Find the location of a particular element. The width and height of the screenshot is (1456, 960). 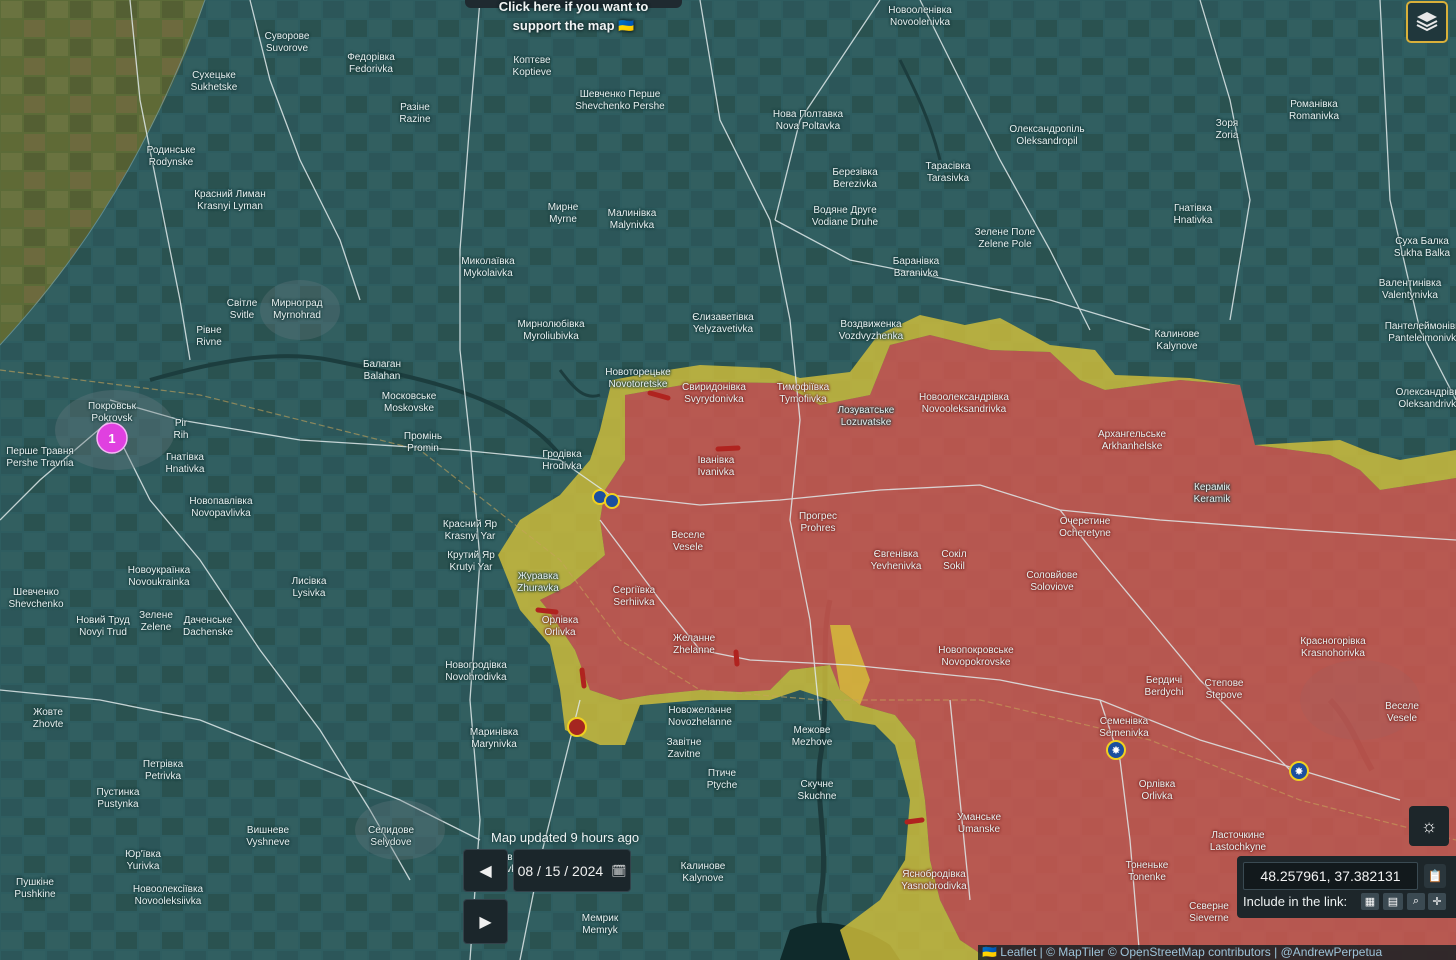

support-line-1: Click here if you want to is located at coordinates (573, 7).